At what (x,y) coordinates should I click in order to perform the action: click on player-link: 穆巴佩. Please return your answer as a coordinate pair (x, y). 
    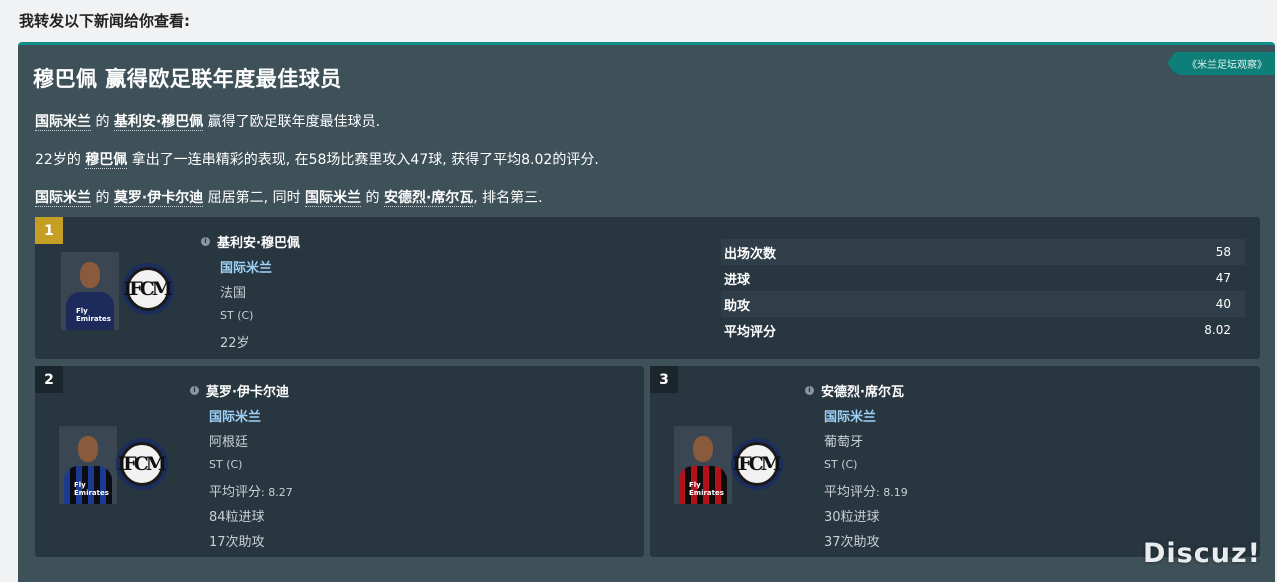
    Looking at the image, I should click on (106, 160).